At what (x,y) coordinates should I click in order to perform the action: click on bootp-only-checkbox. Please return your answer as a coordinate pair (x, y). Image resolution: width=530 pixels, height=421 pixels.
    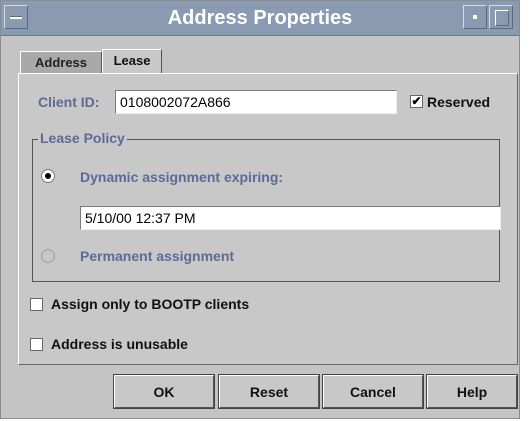
    Looking at the image, I should click on (36, 304).